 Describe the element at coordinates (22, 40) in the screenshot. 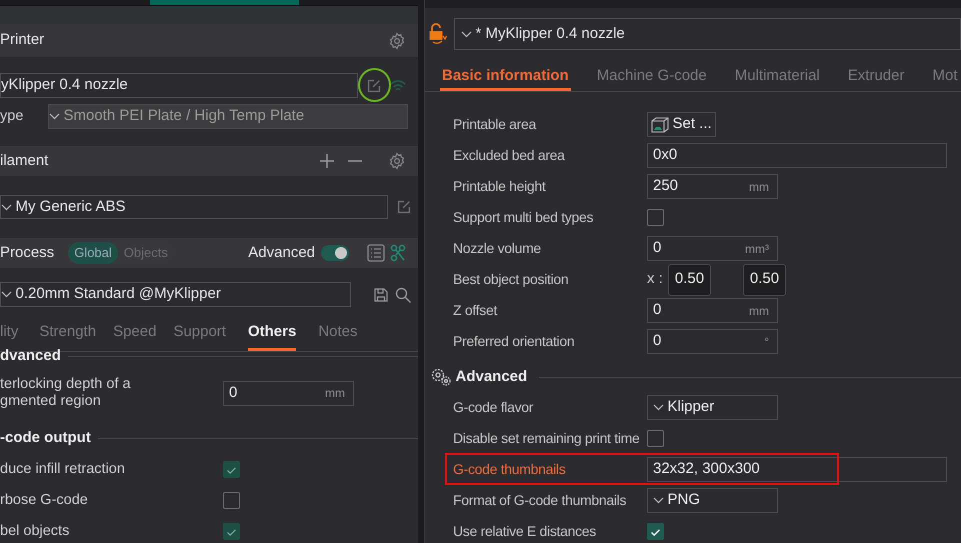

I see `section-title: Printer` at that location.